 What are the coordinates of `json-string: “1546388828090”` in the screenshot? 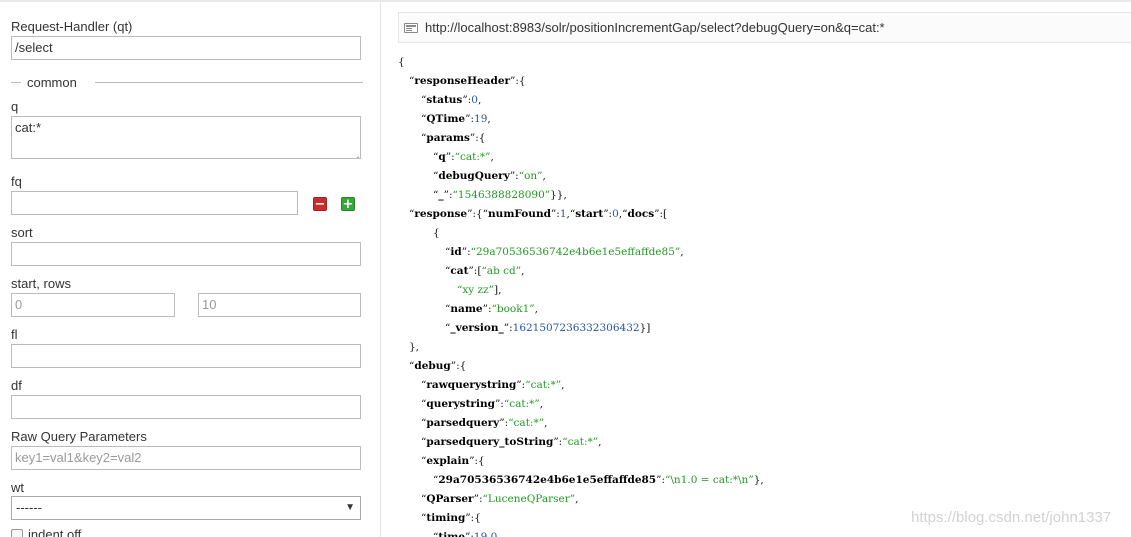 It's located at (501, 195).